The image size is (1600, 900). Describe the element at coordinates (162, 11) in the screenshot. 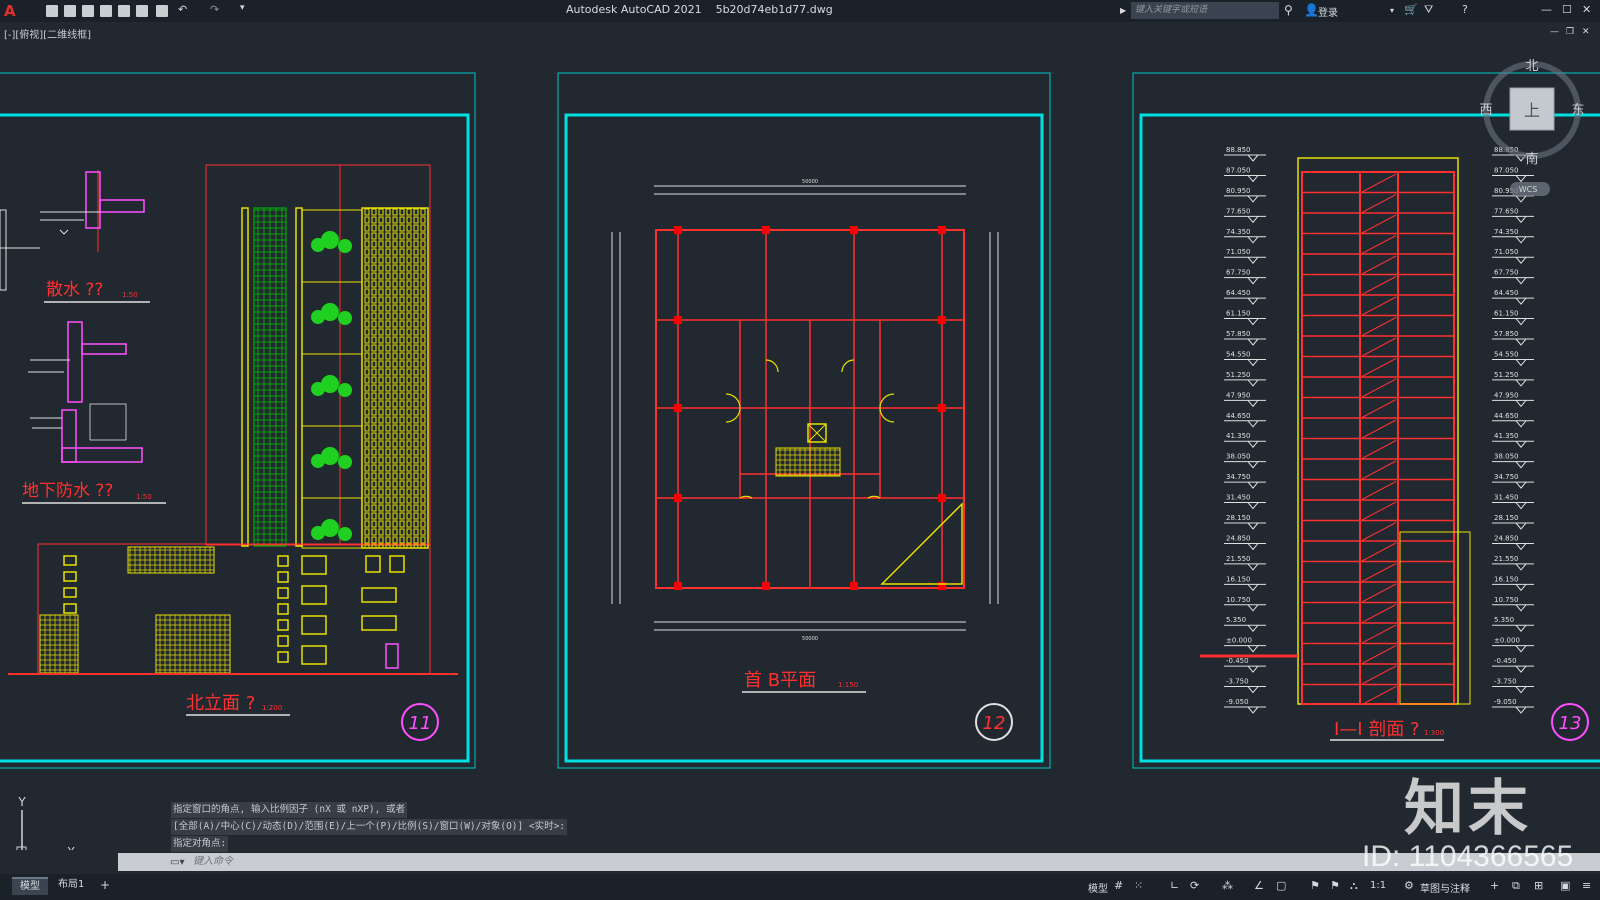

I see `plot-icon` at that location.